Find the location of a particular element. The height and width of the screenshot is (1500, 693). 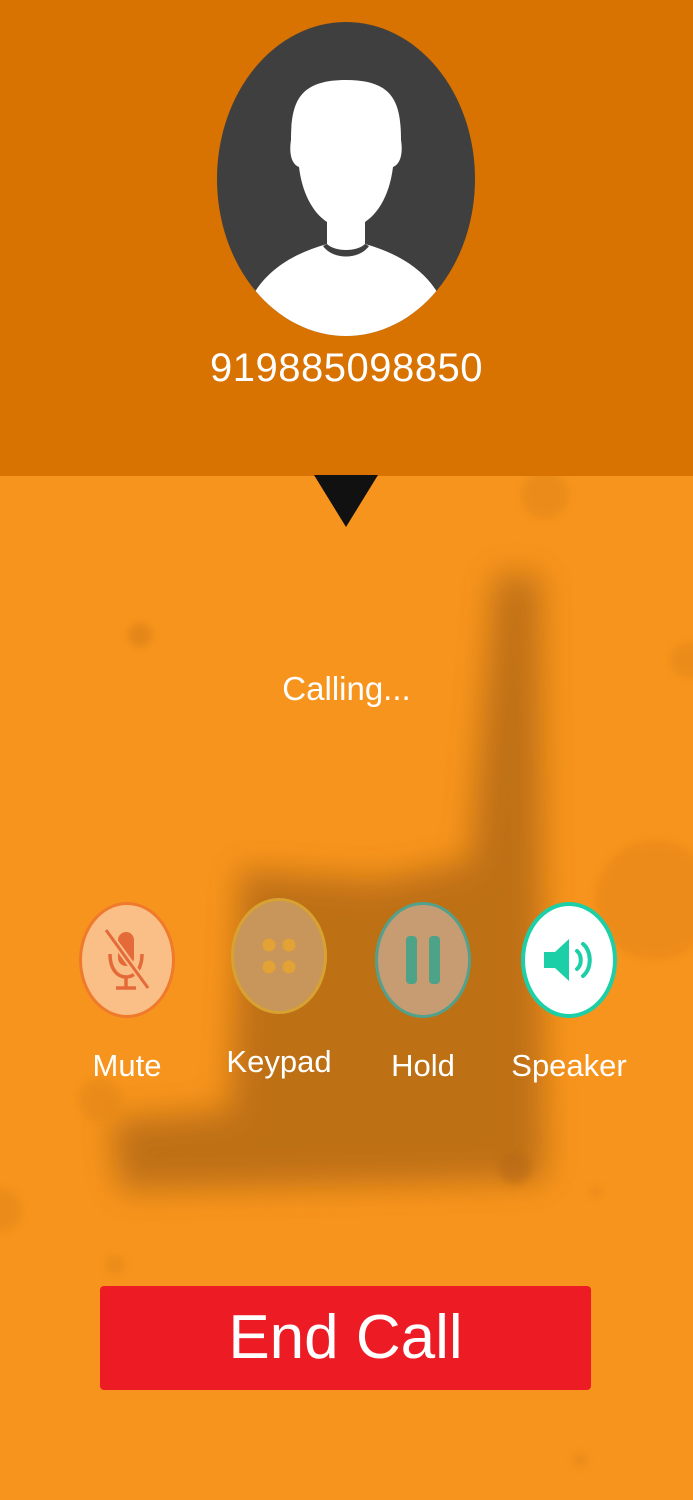

mute-button: Mute is located at coordinates (127, 998).